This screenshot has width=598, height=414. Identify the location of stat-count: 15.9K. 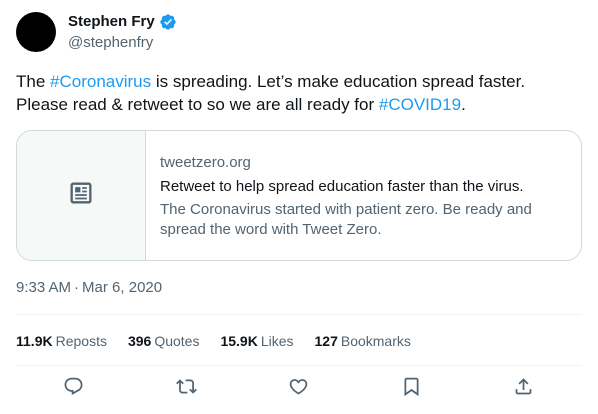
(239, 341).